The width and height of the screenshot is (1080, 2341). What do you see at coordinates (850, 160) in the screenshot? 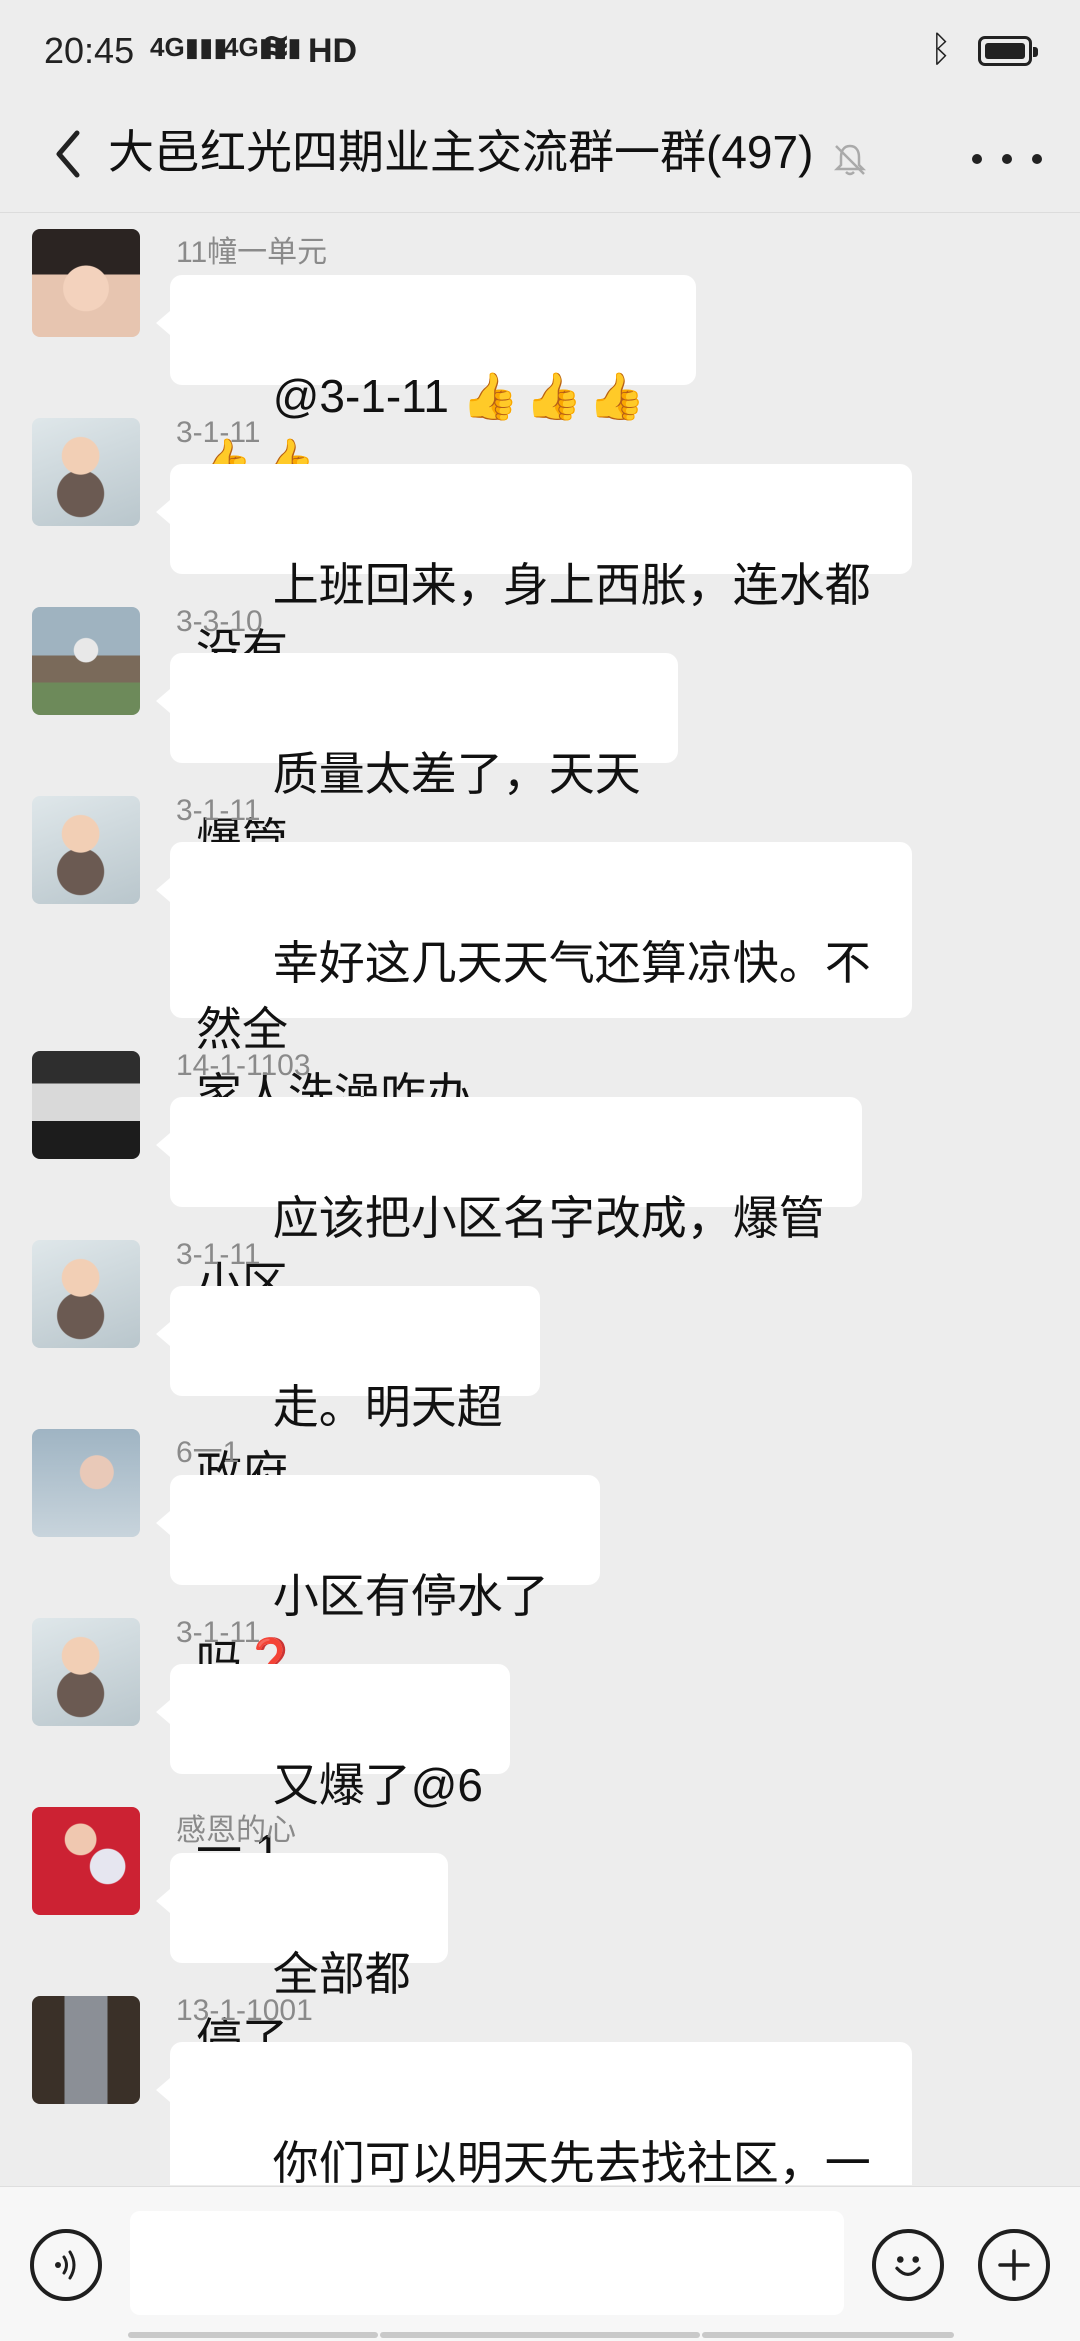
I see `mute-bell-icon` at bounding box center [850, 160].